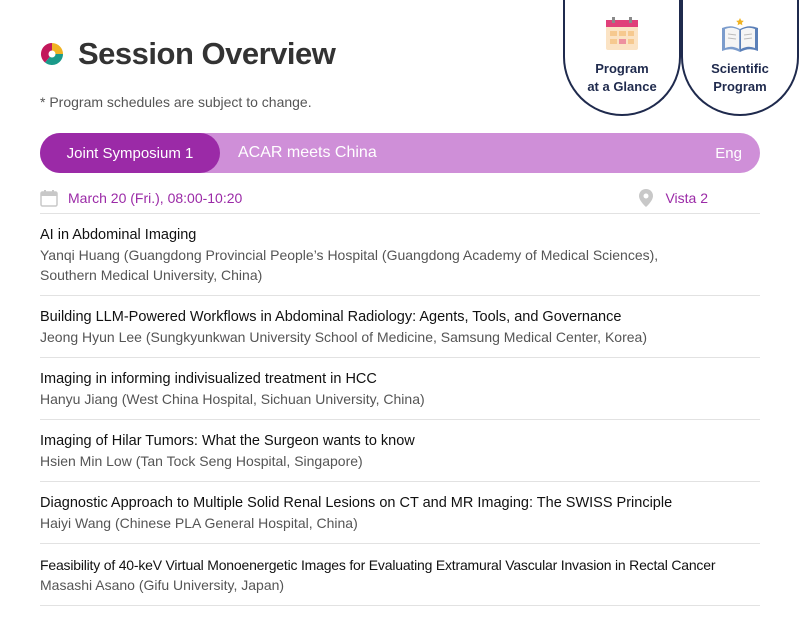 This screenshot has width=800, height=634. I want to click on session-datetime: March 20 (Fri.), 08:00-10:20, so click(155, 198).